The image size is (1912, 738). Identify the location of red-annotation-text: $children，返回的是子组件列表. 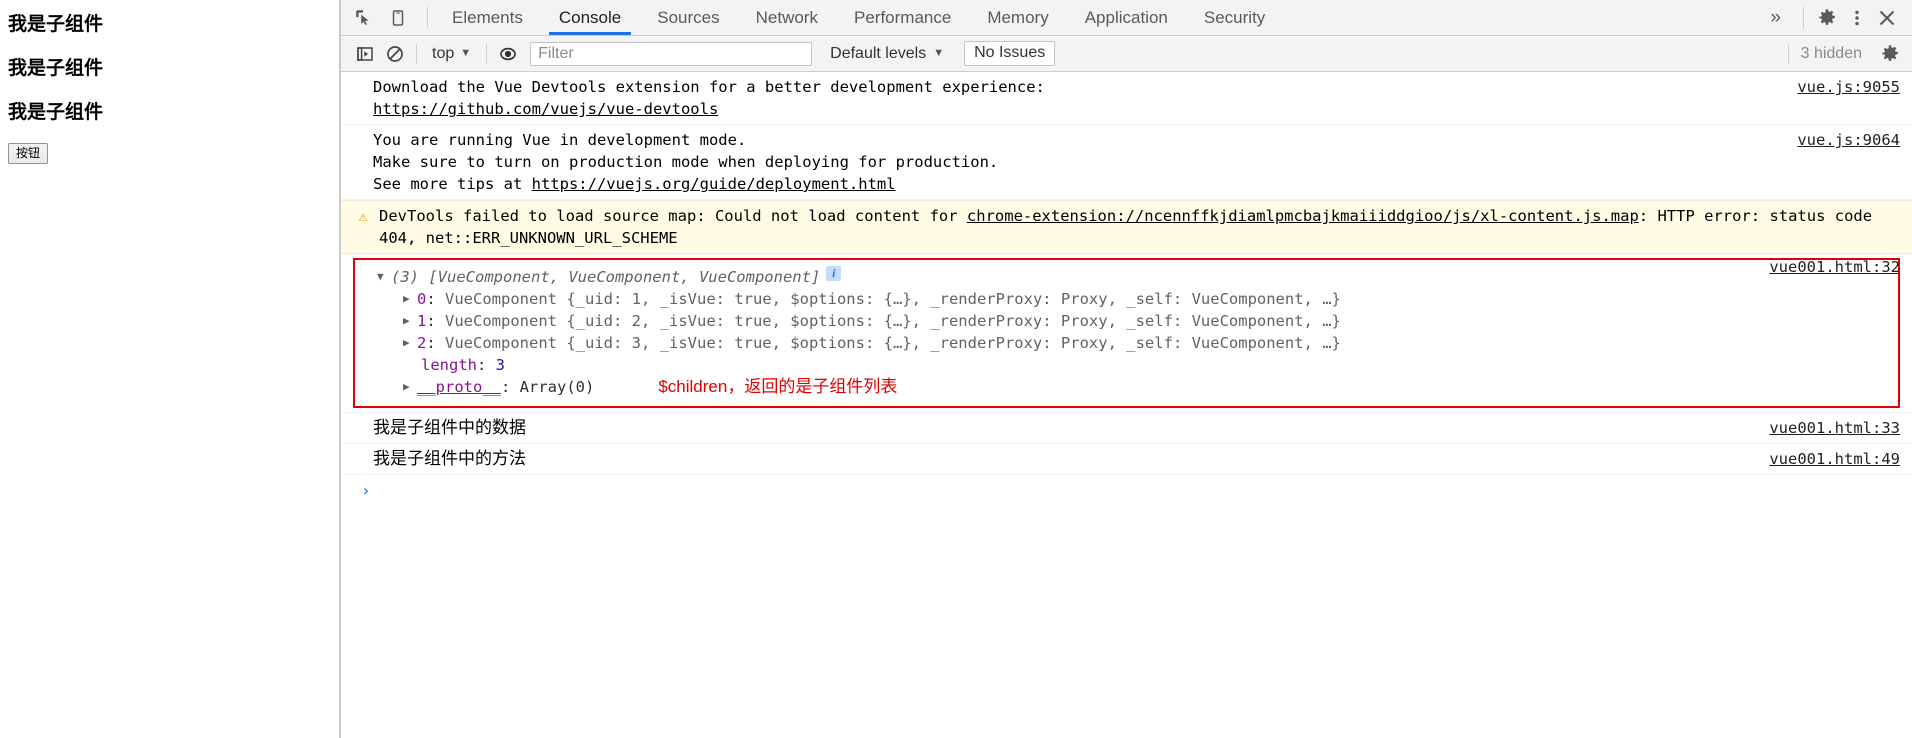
(778, 386).